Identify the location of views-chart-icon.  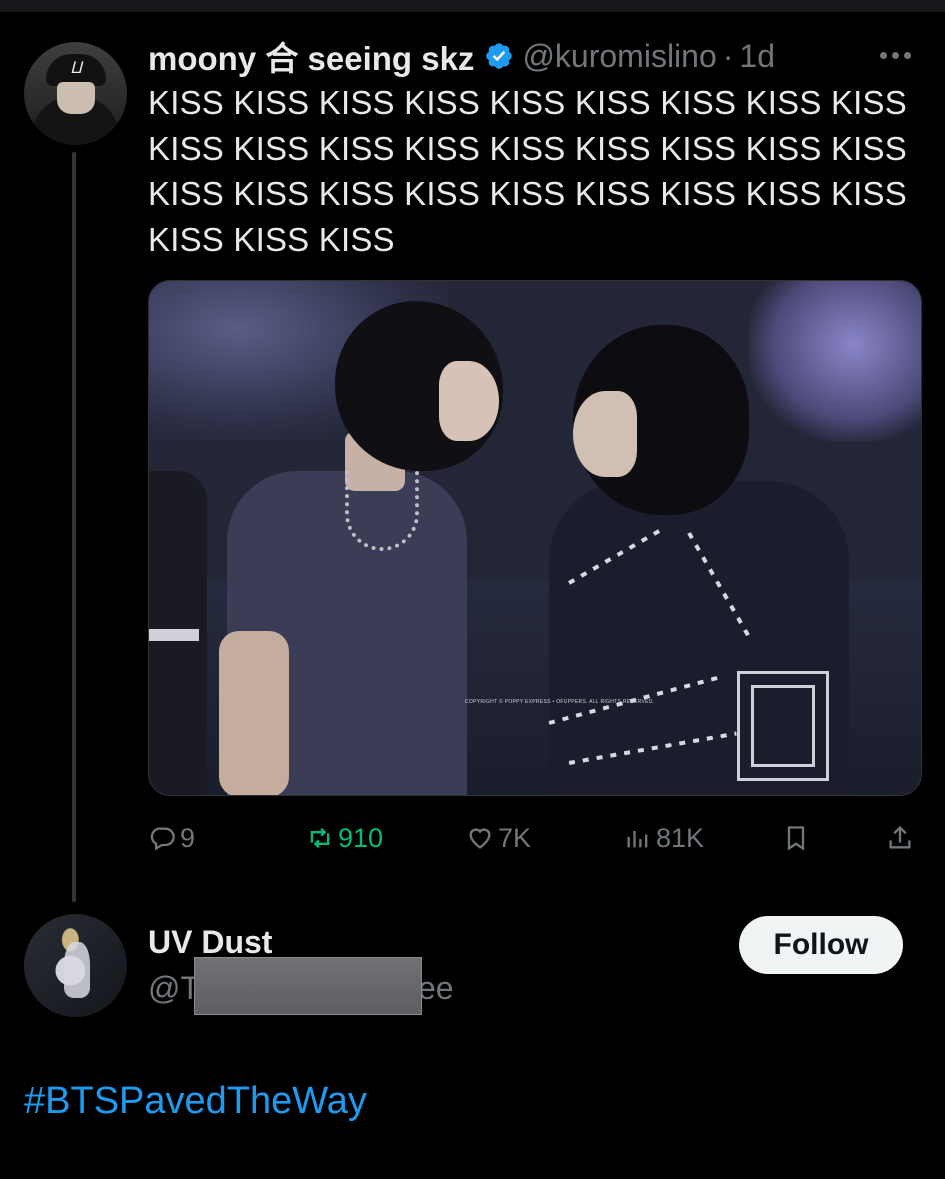
(637, 839).